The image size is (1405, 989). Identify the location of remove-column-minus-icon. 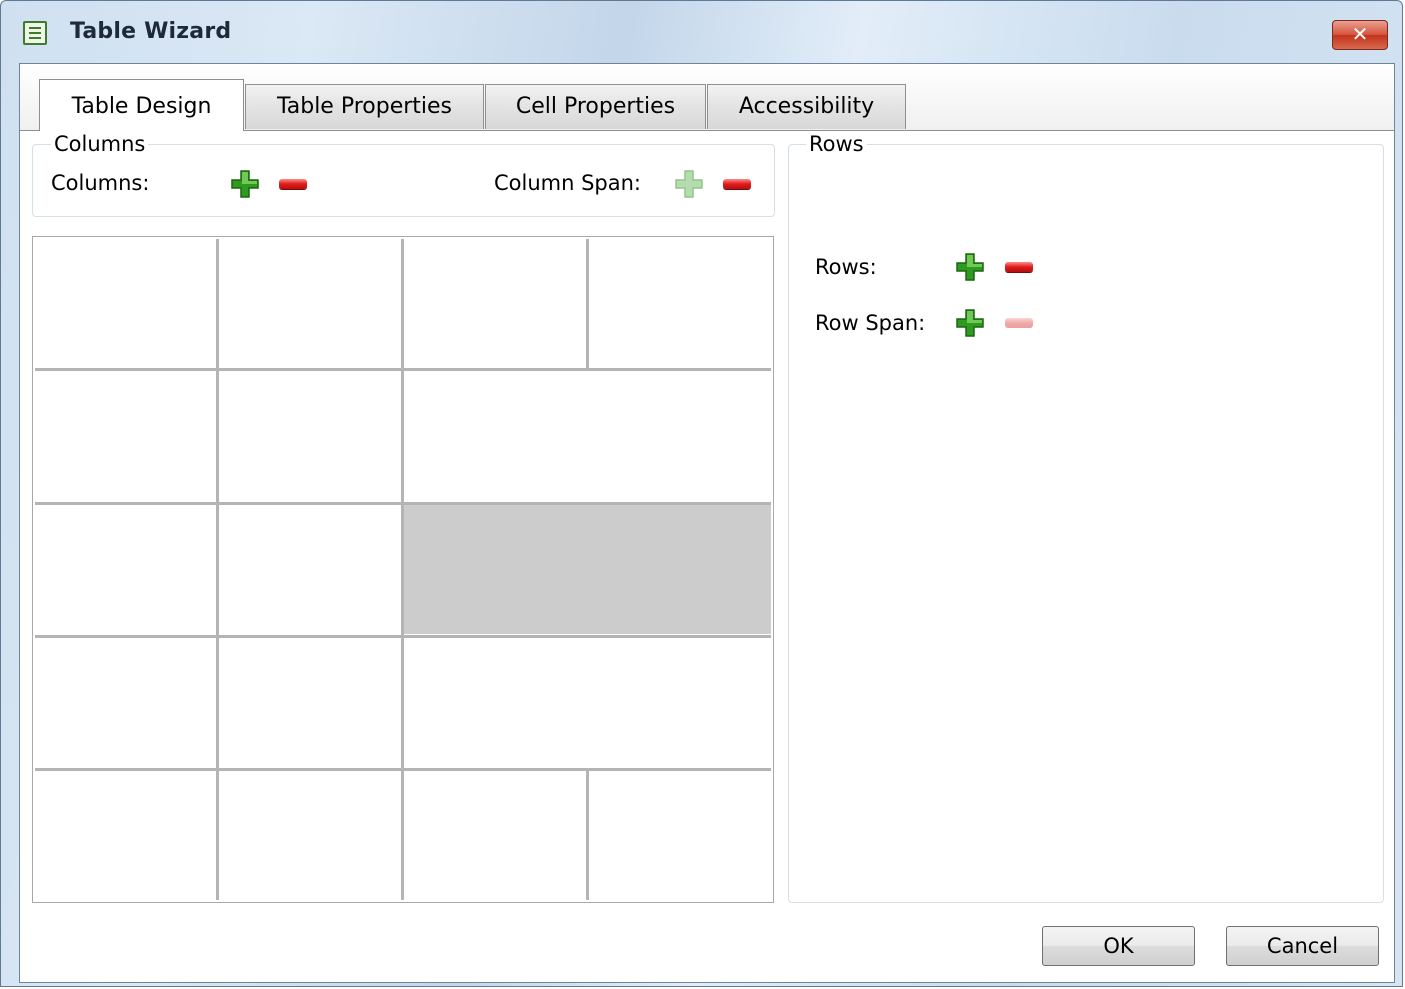
(293, 184).